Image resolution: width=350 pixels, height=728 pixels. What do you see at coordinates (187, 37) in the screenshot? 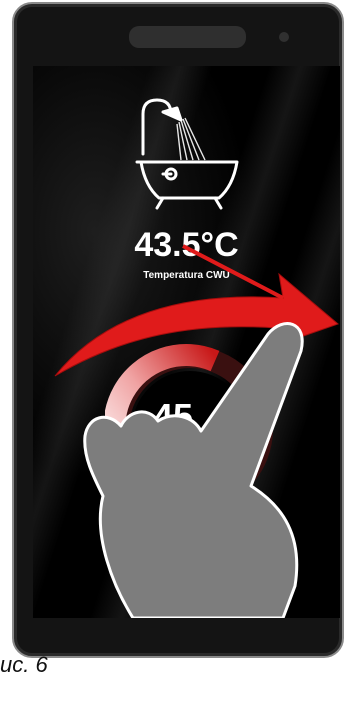
I see `phone-speaker` at bounding box center [187, 37].